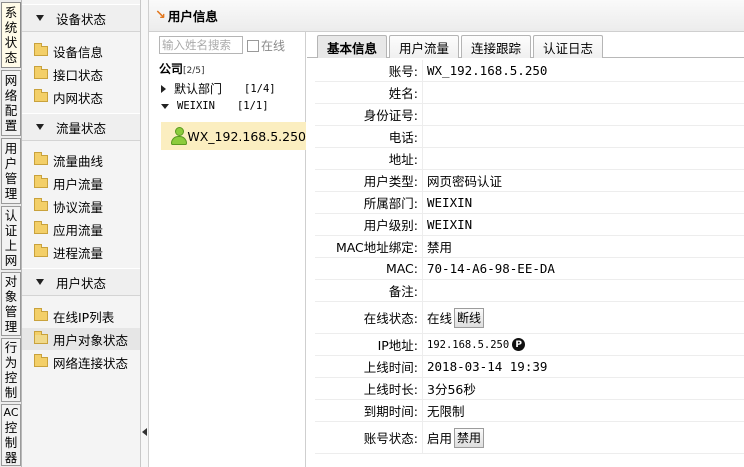  What do you see at coordinates (163, 88) in the screenshot?
I see `expand-arrow-icon` at bounding box center [163, 88].